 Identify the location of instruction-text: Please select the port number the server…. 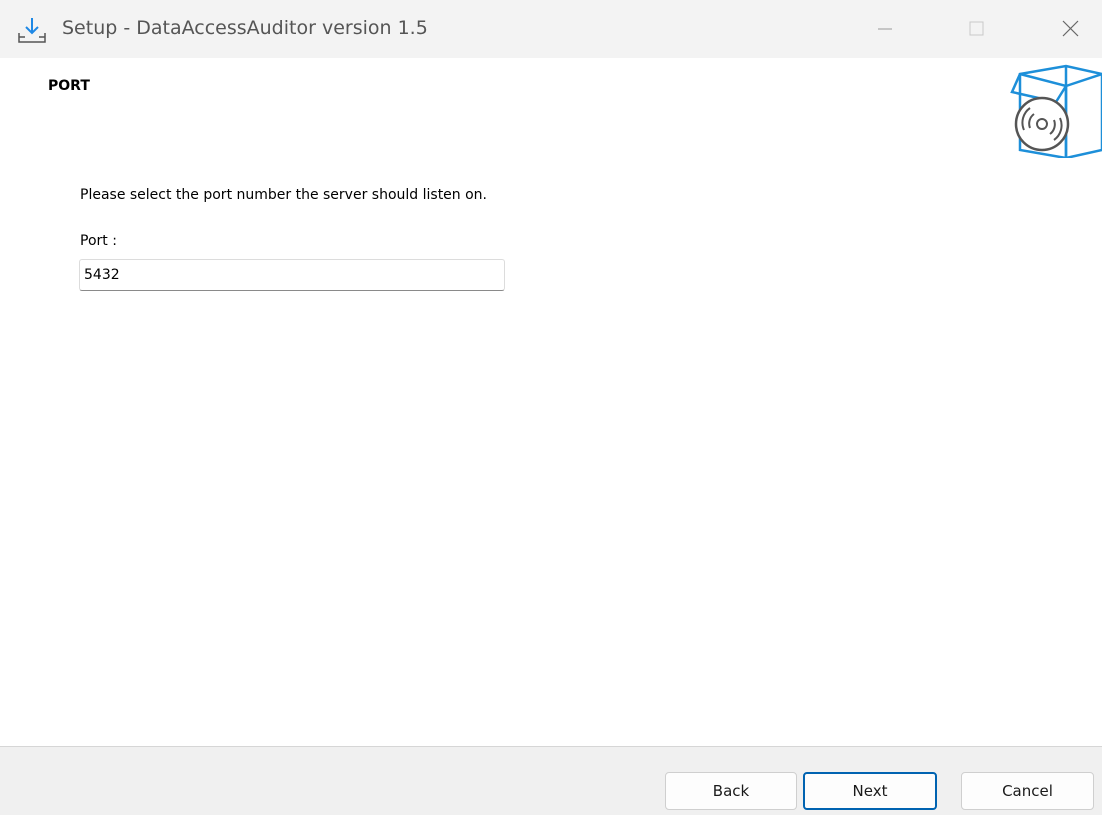
(284, 195).